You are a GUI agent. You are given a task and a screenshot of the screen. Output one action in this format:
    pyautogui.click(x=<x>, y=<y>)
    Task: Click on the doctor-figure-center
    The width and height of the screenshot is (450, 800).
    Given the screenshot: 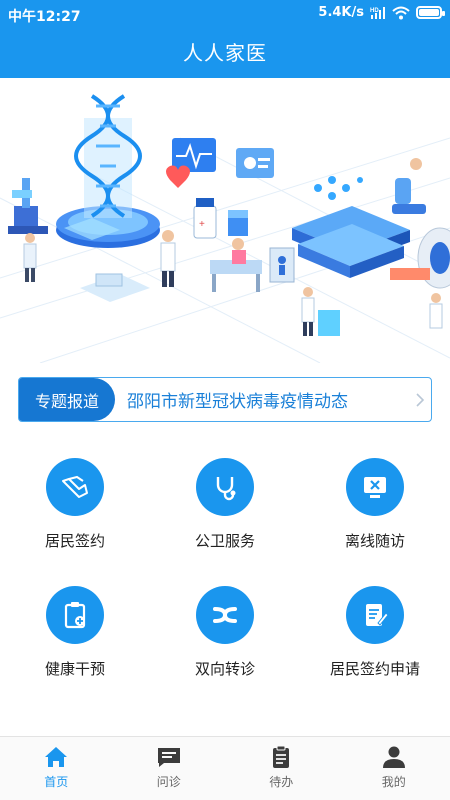 What is the action you would take?
    pyautogui.click(x=168, y=258)
    